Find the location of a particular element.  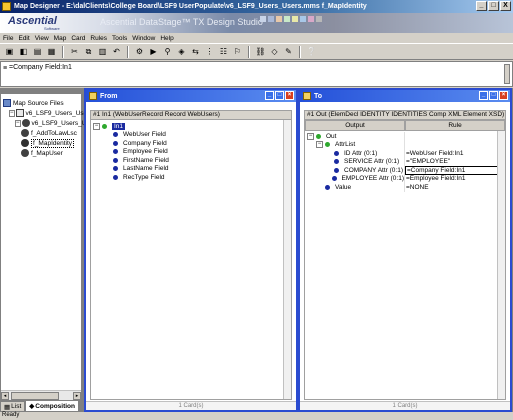

output-card-scrollbar is located at coordinates (501, 265).